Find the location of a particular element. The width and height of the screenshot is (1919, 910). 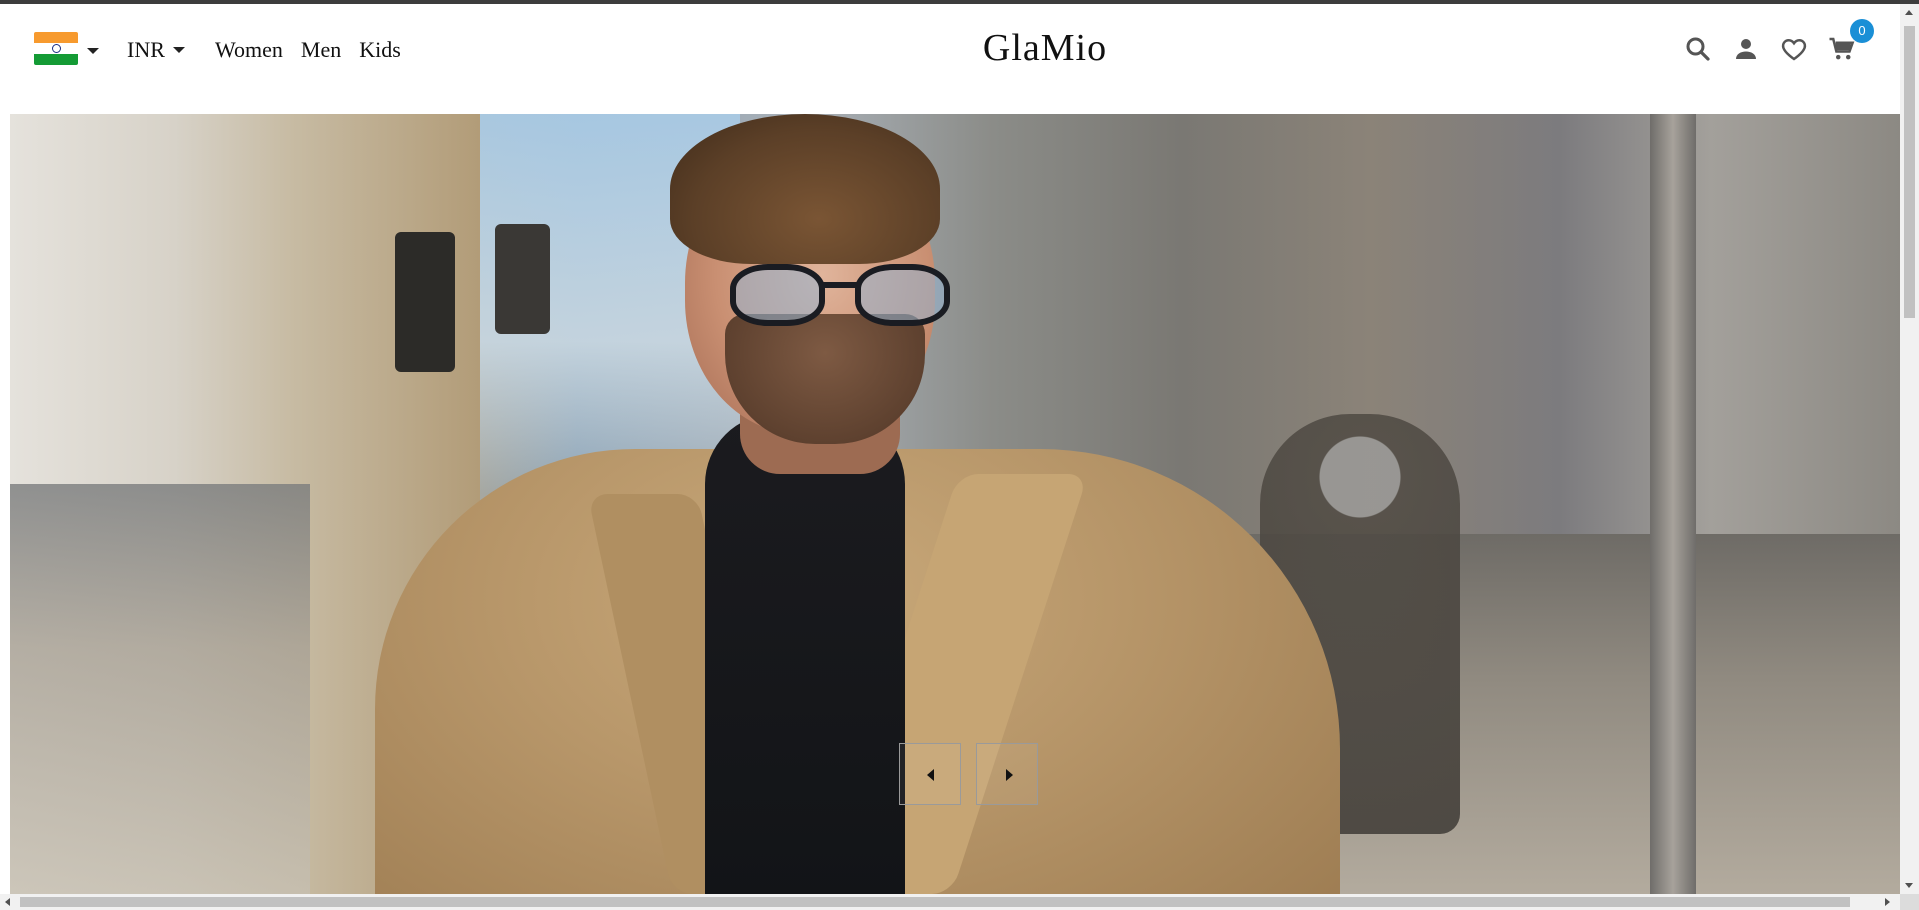

search-icon is located at coordinates (1698, 49).